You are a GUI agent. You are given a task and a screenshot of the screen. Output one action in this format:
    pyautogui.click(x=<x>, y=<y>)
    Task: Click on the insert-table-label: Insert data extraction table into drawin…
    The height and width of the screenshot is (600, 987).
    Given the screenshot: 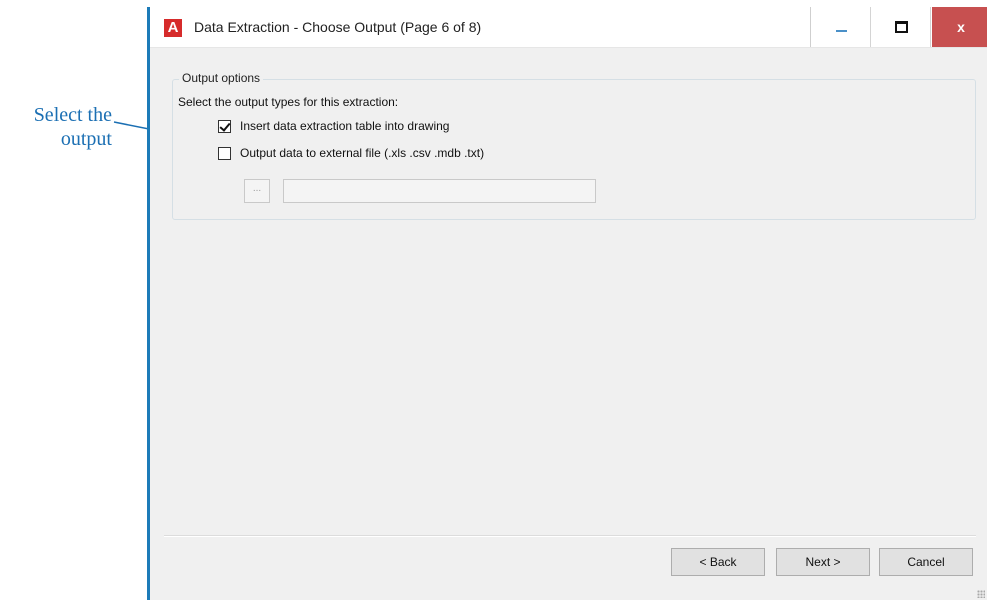 What is the action you would take?
    pyautogui.click(x=345, y=126)
    